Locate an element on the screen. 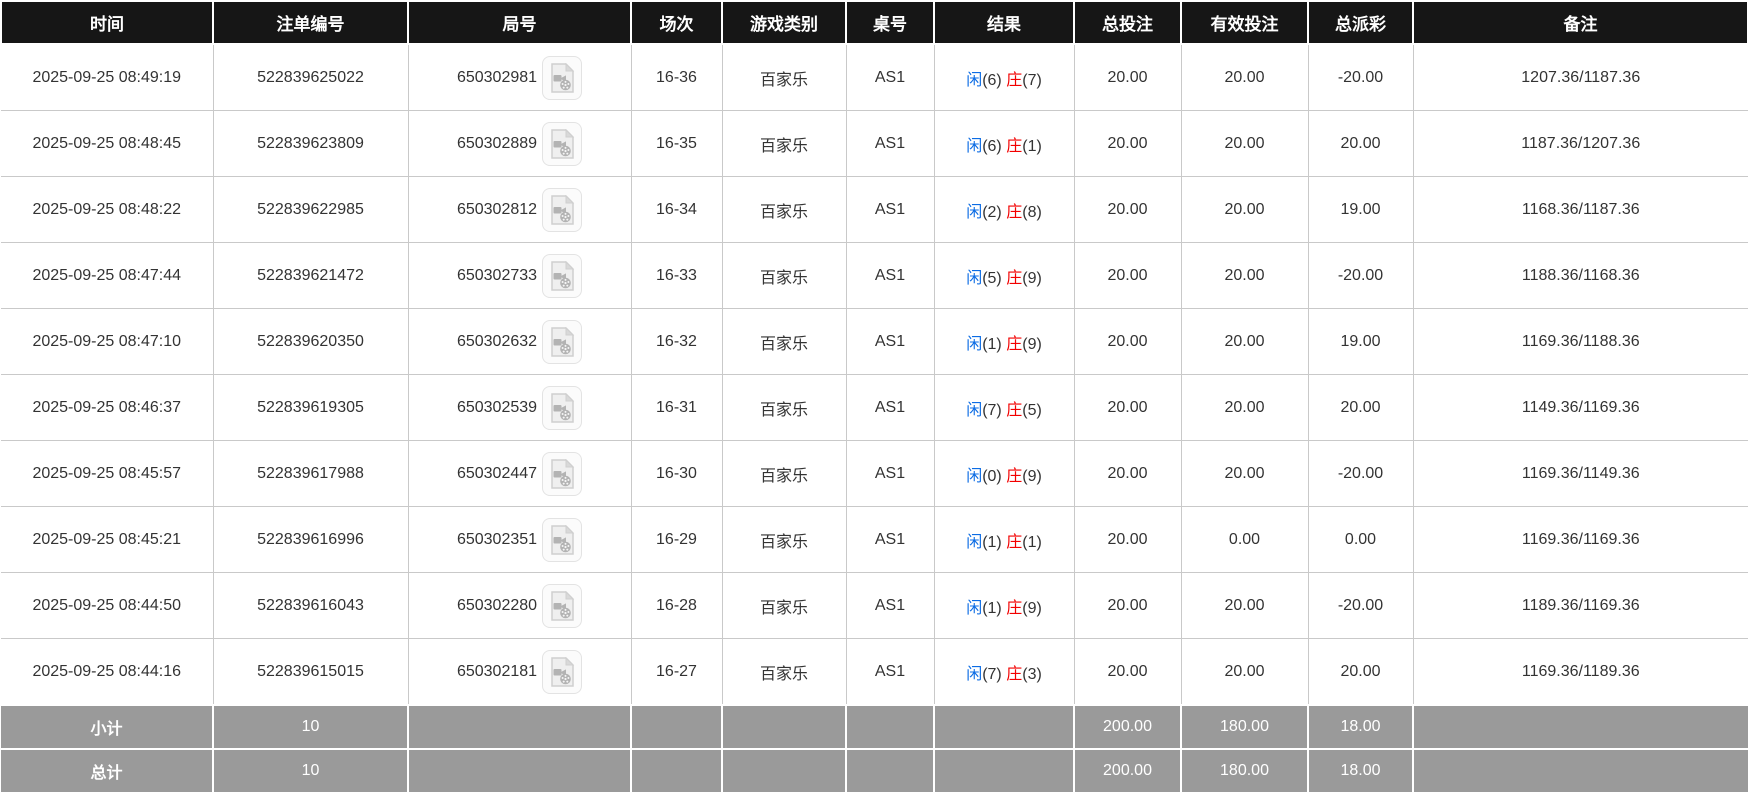 Image resolution: width=1749 pixels, height=802 pixels. session-cell: 16-29 is located at coordinates (676, 539).